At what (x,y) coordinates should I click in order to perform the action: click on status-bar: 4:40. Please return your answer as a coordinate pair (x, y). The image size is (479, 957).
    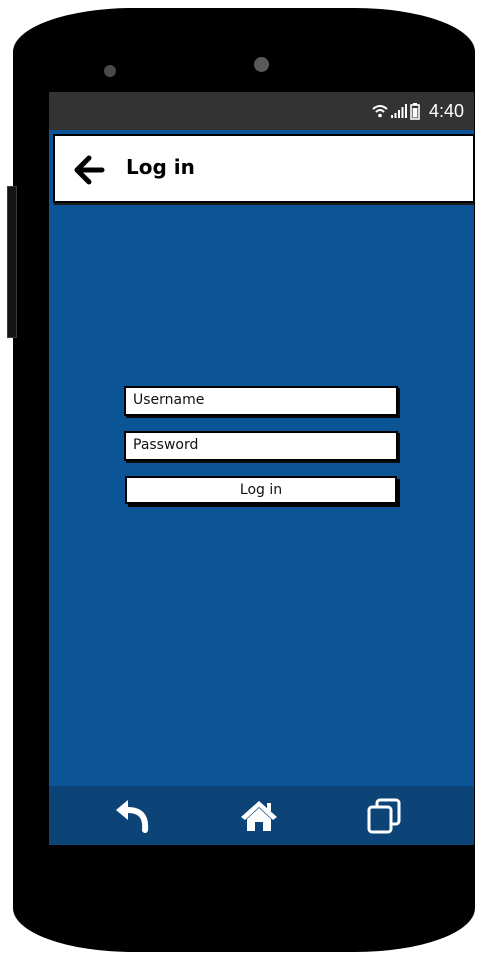
    Looking at the image, I should click on (261, 111).